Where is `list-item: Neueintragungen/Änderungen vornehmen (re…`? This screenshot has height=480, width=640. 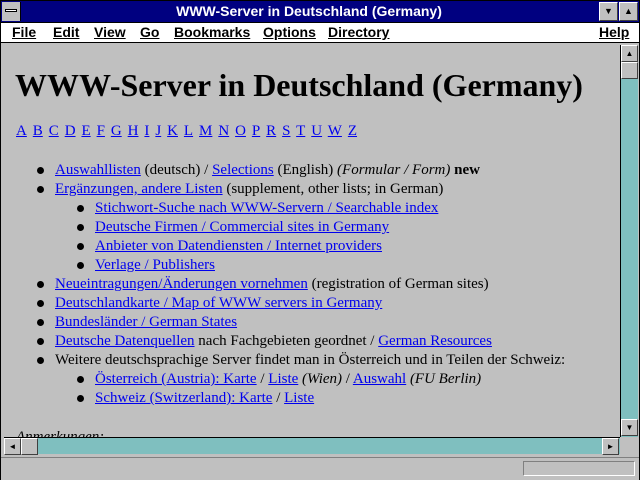
list-item: Neueintragungen/Änderungen vornehmen (re… is located at coordinates (284, 284).